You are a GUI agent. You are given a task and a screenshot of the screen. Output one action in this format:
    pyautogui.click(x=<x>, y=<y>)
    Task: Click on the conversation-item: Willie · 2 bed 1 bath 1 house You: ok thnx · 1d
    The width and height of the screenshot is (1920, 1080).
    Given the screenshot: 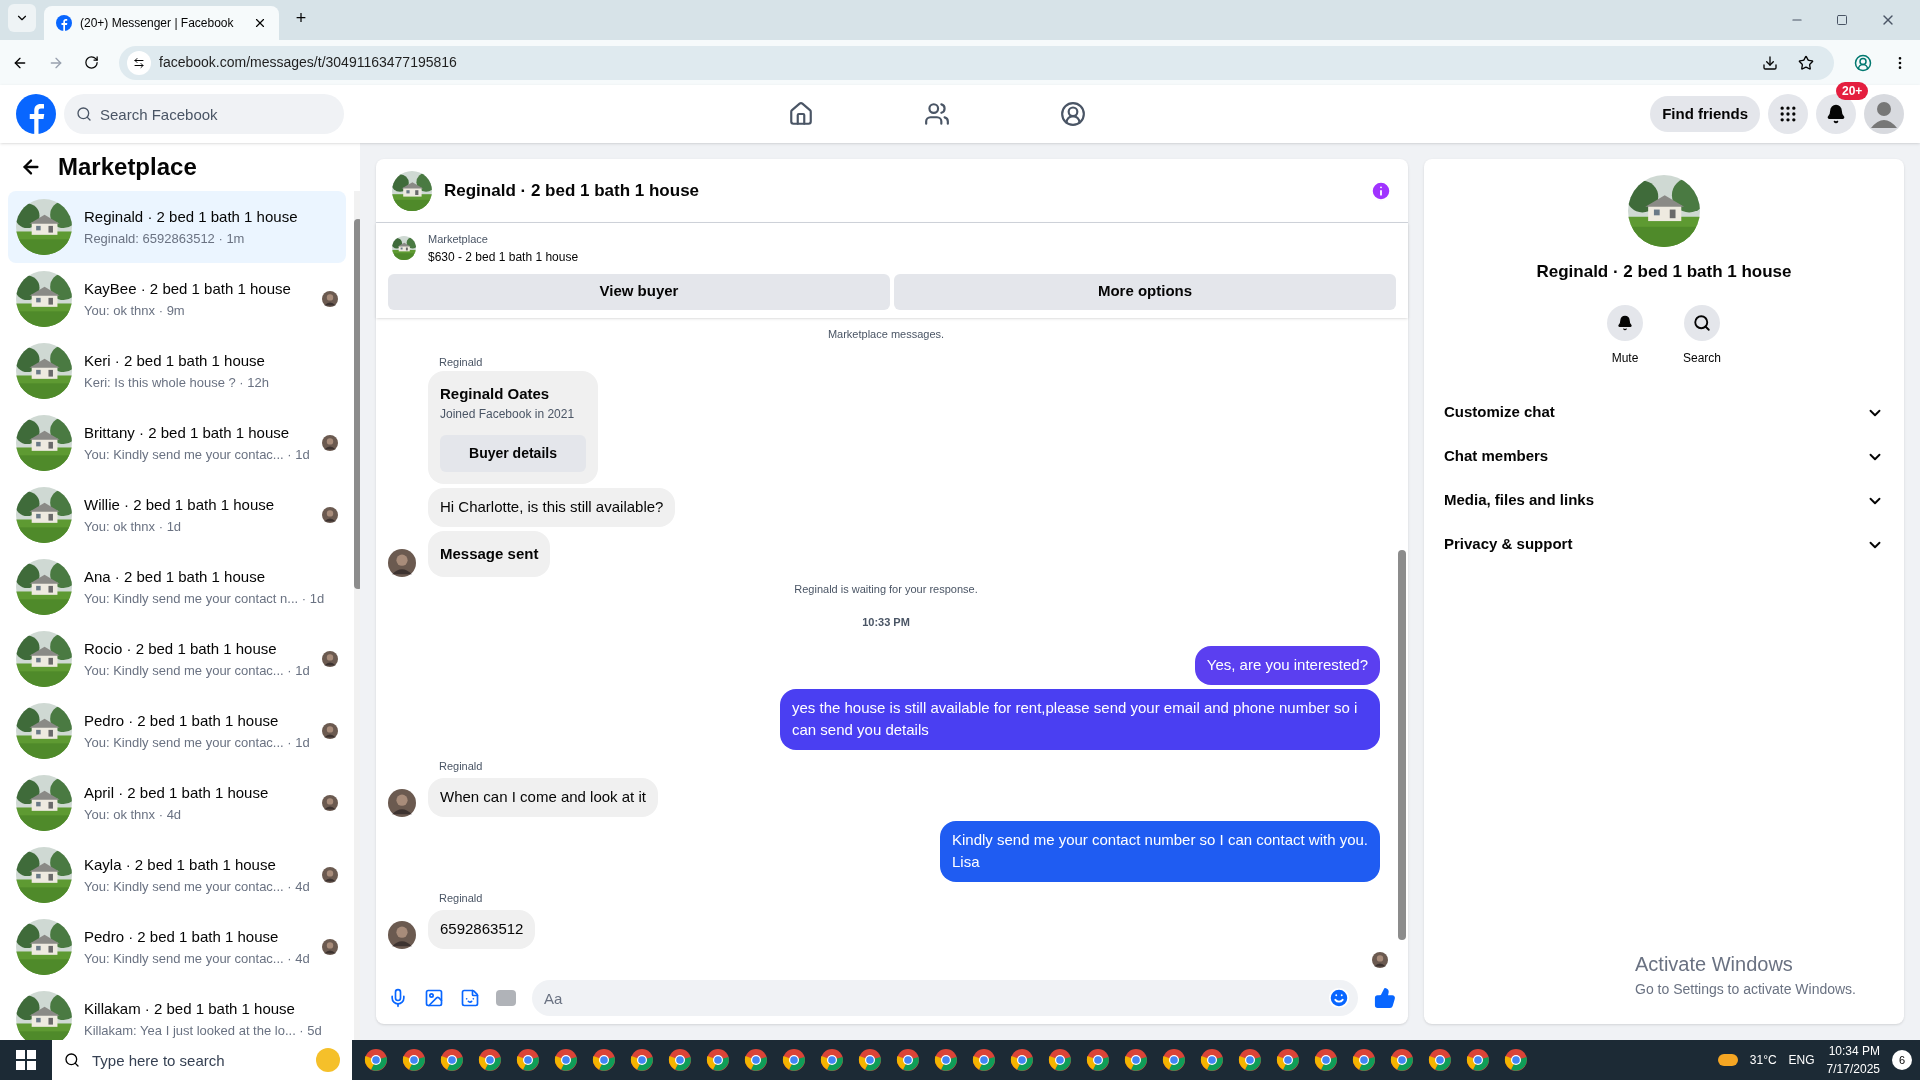 What is the action you would take?
    pyautogui.click(x=177, y=515)
    